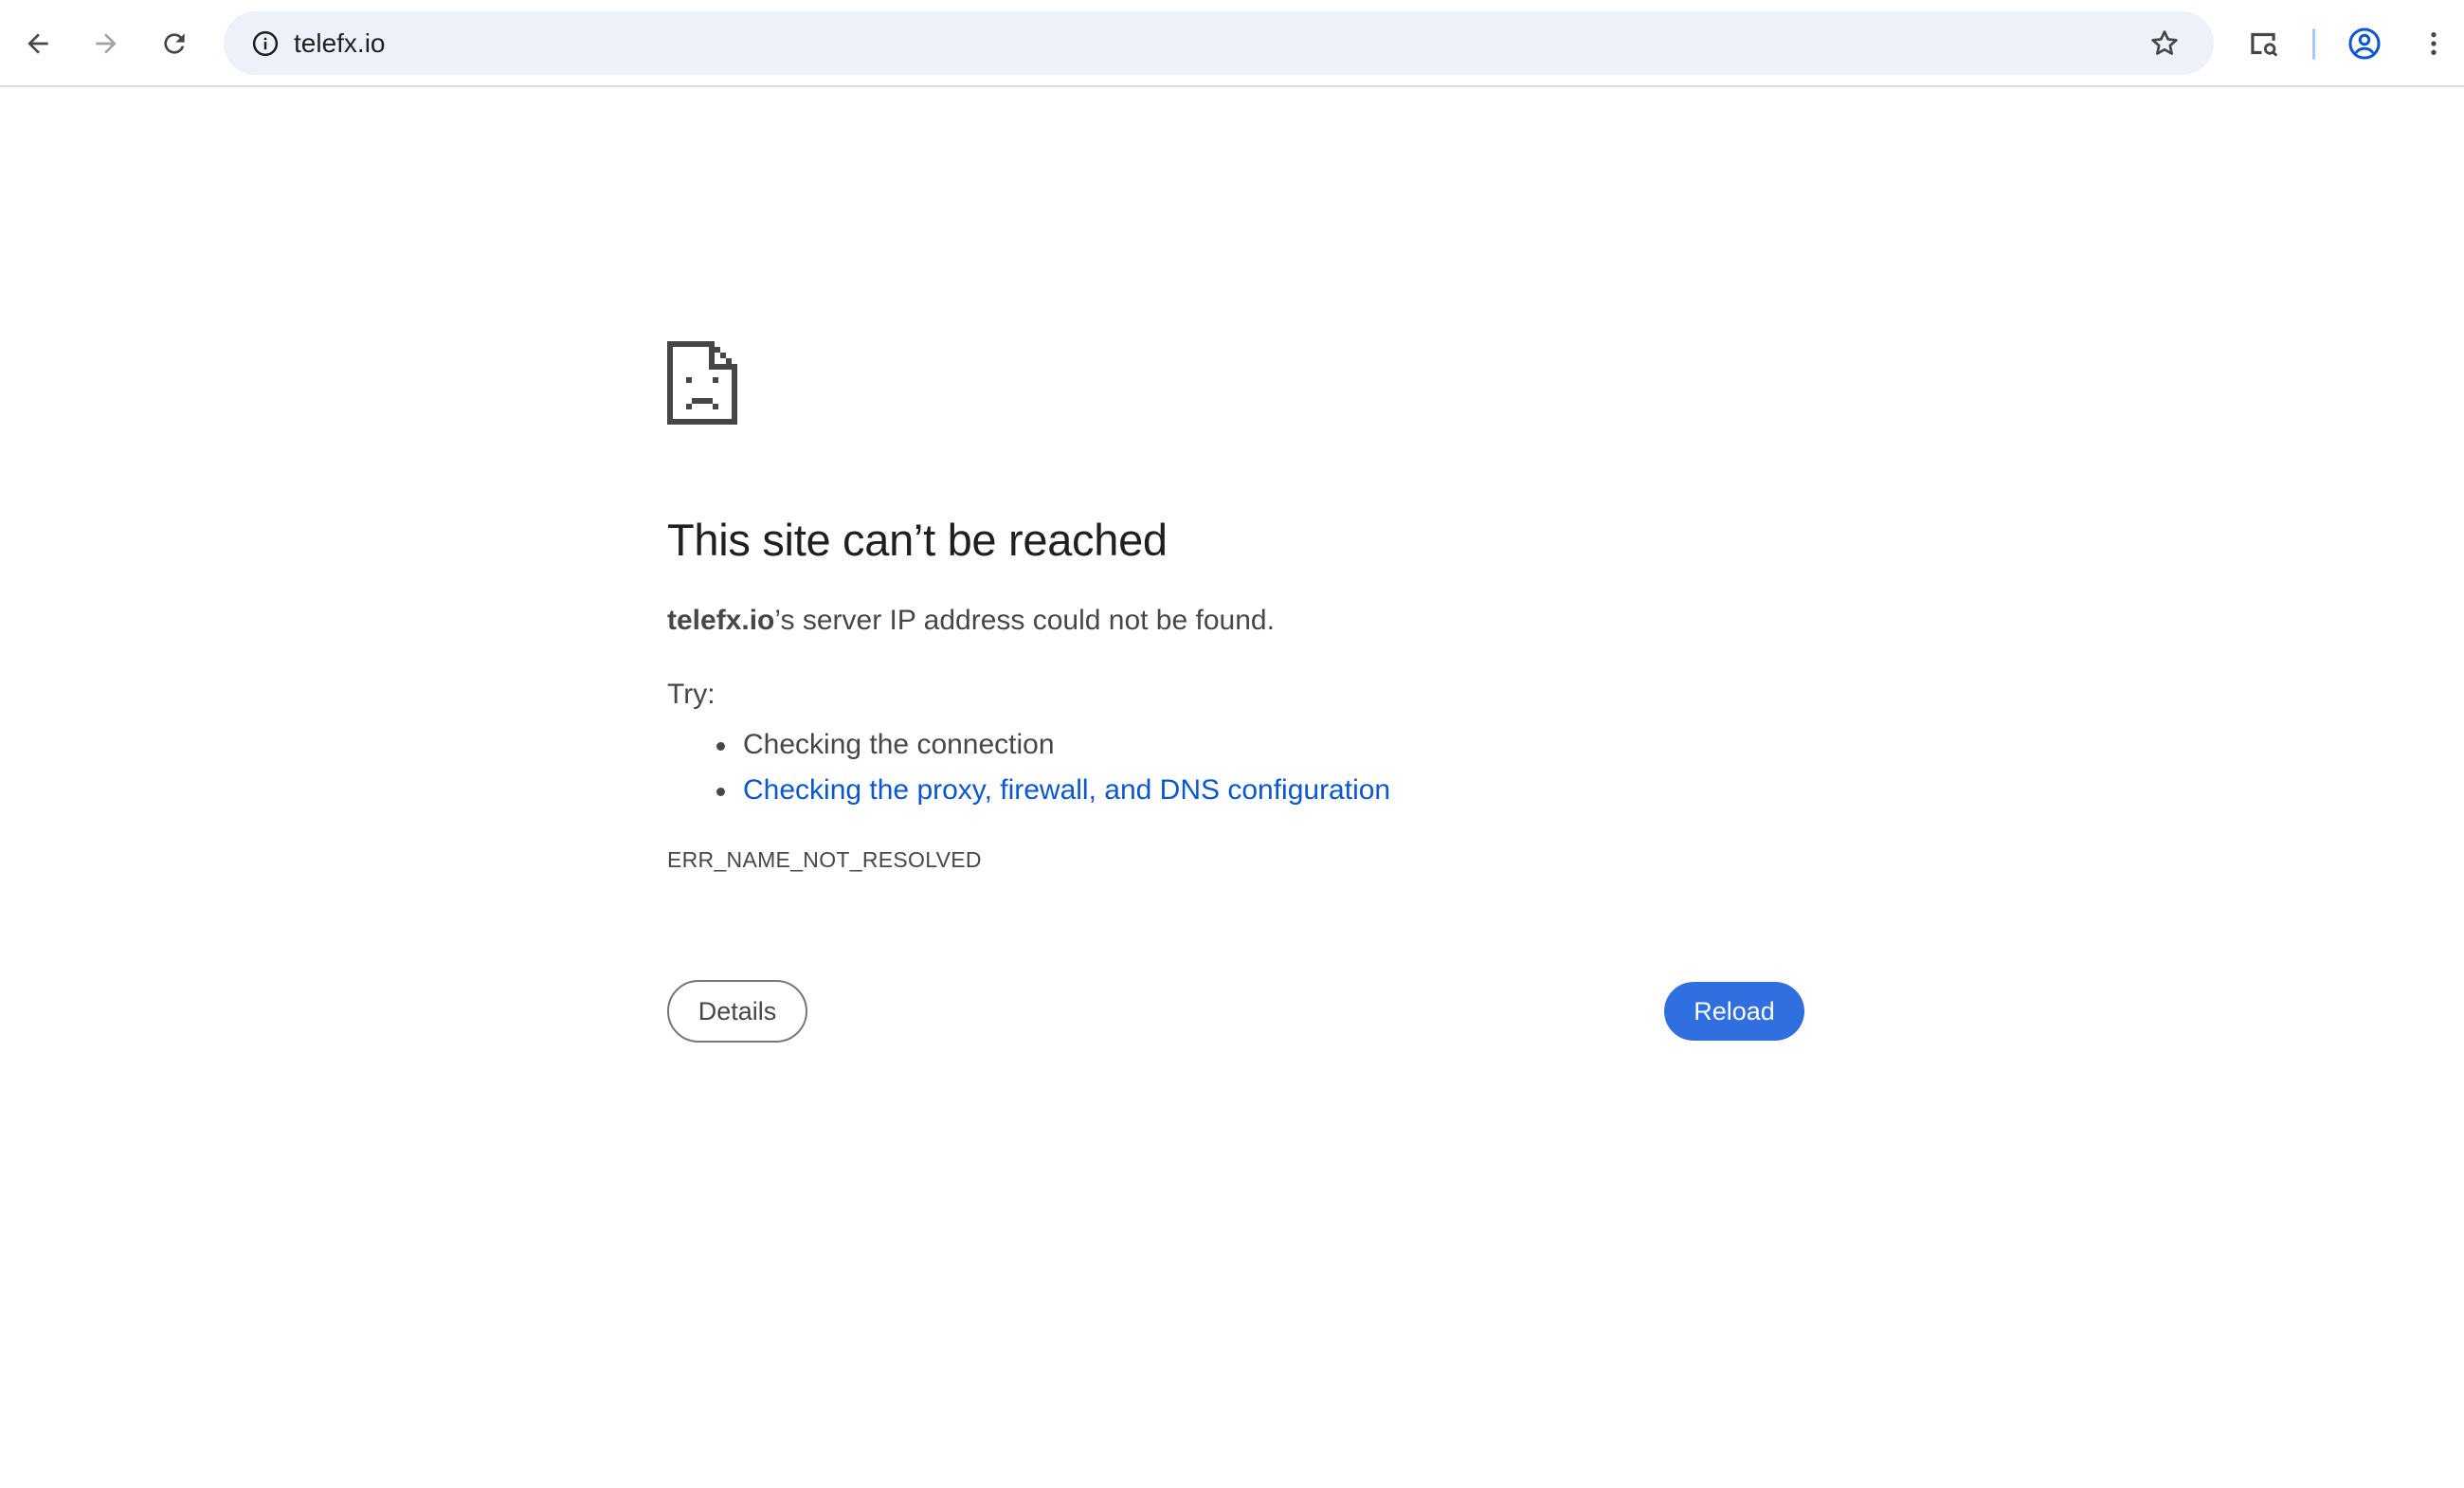 The image size is (2464, 1488). Describe the element at coordinates (702, 383) in the screenshot. I see `sad-document-icon` at that location.